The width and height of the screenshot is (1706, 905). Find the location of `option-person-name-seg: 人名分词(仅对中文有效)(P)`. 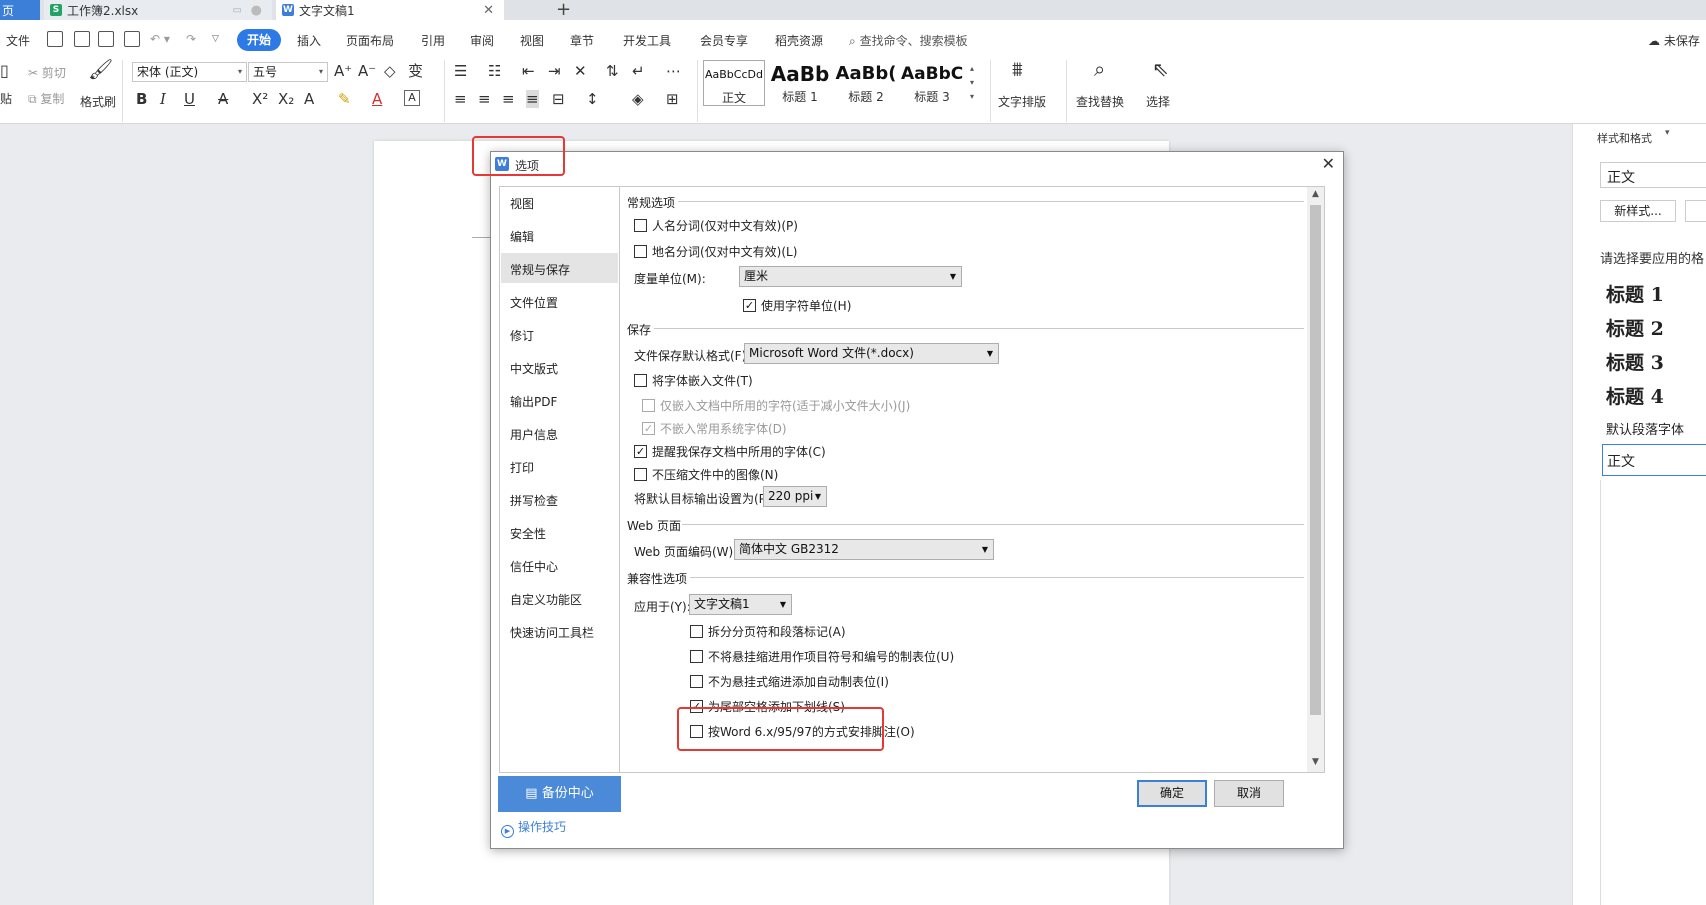

option-person-name-seg: 人名分词(仅对中文有效)(P) is located at coordinates (716, 225).